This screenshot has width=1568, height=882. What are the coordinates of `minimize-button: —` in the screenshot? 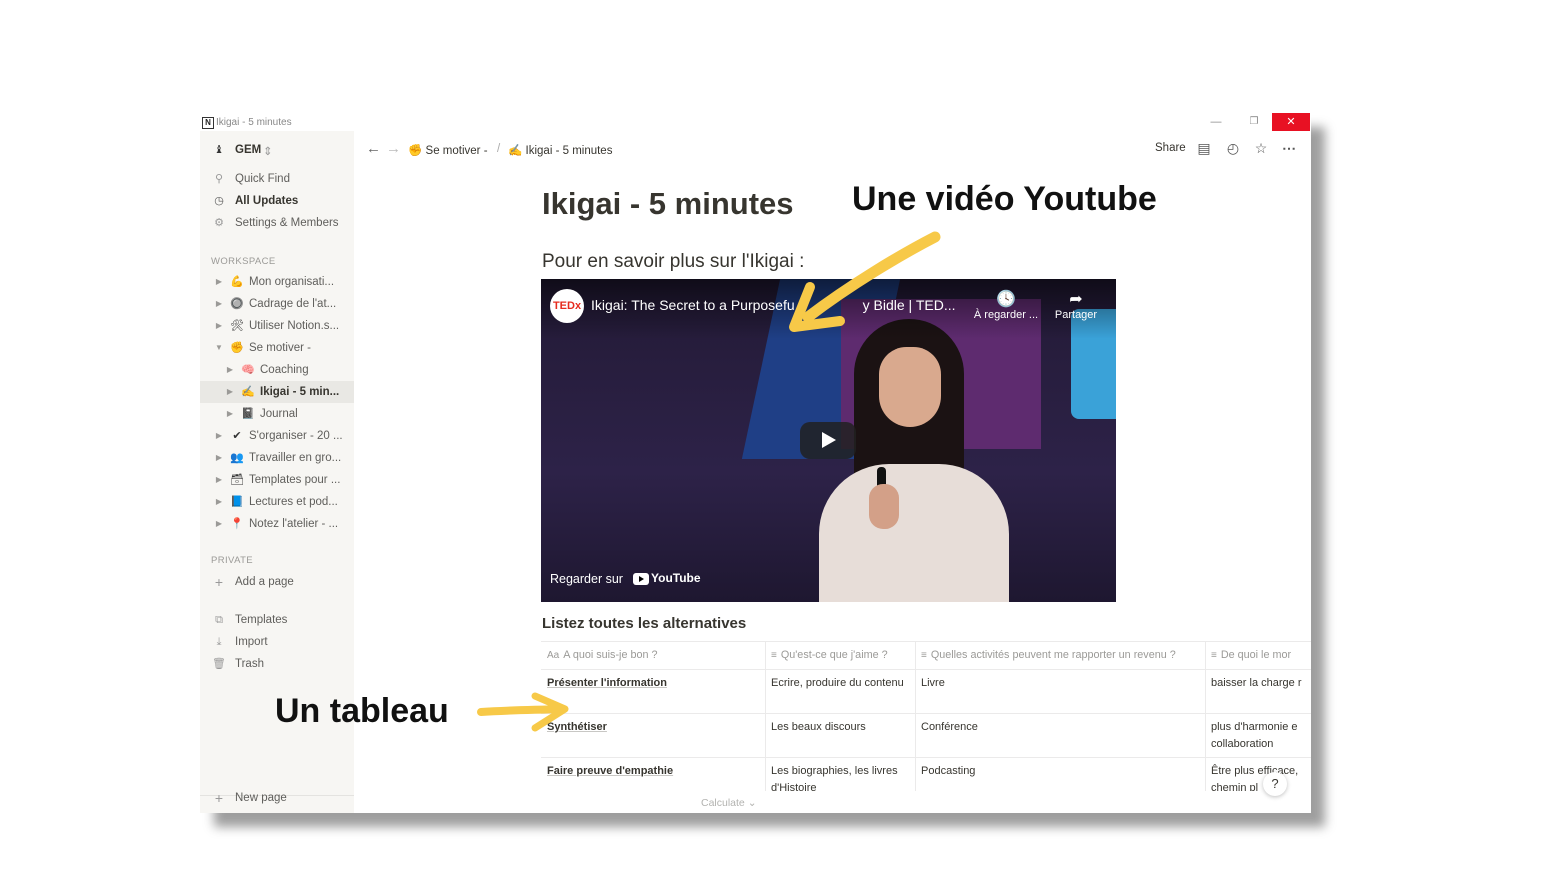 It's located at (1216, 122).